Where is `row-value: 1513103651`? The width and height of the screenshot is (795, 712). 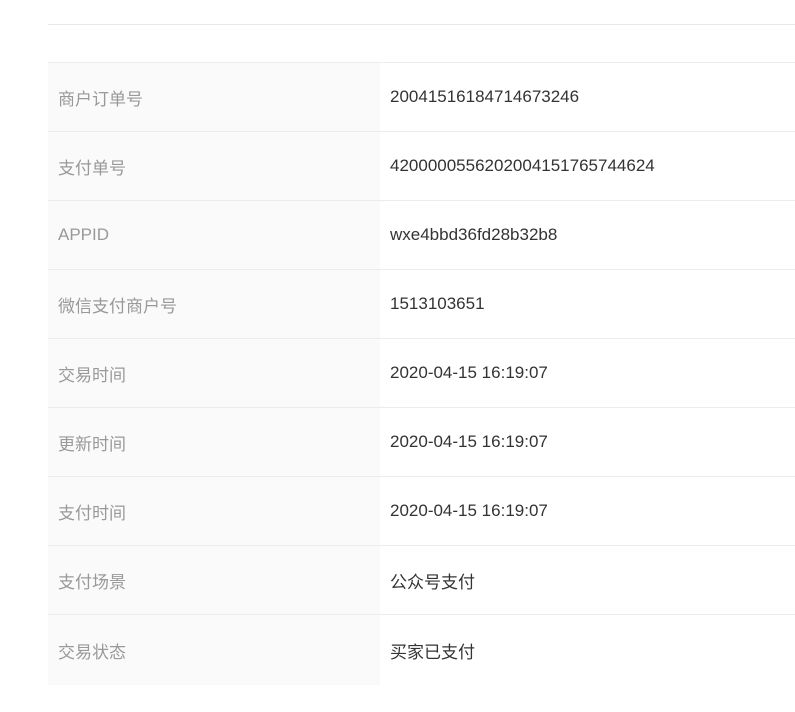 row-value: 1513103651 is located at coordinates (587, 304).